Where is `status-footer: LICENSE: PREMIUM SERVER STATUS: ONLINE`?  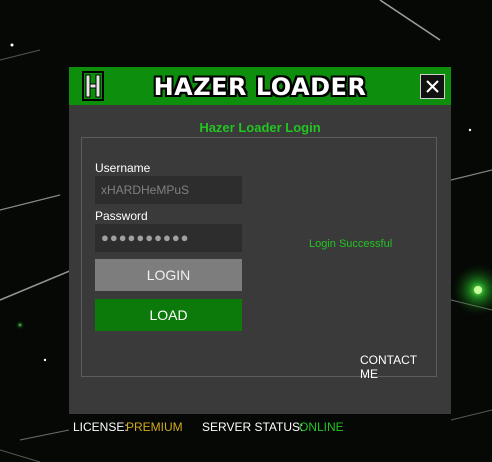 status-footer: LICENSE: PREMIUM SERVER STATUS: ONLINE is located at coordinates (260, 427).